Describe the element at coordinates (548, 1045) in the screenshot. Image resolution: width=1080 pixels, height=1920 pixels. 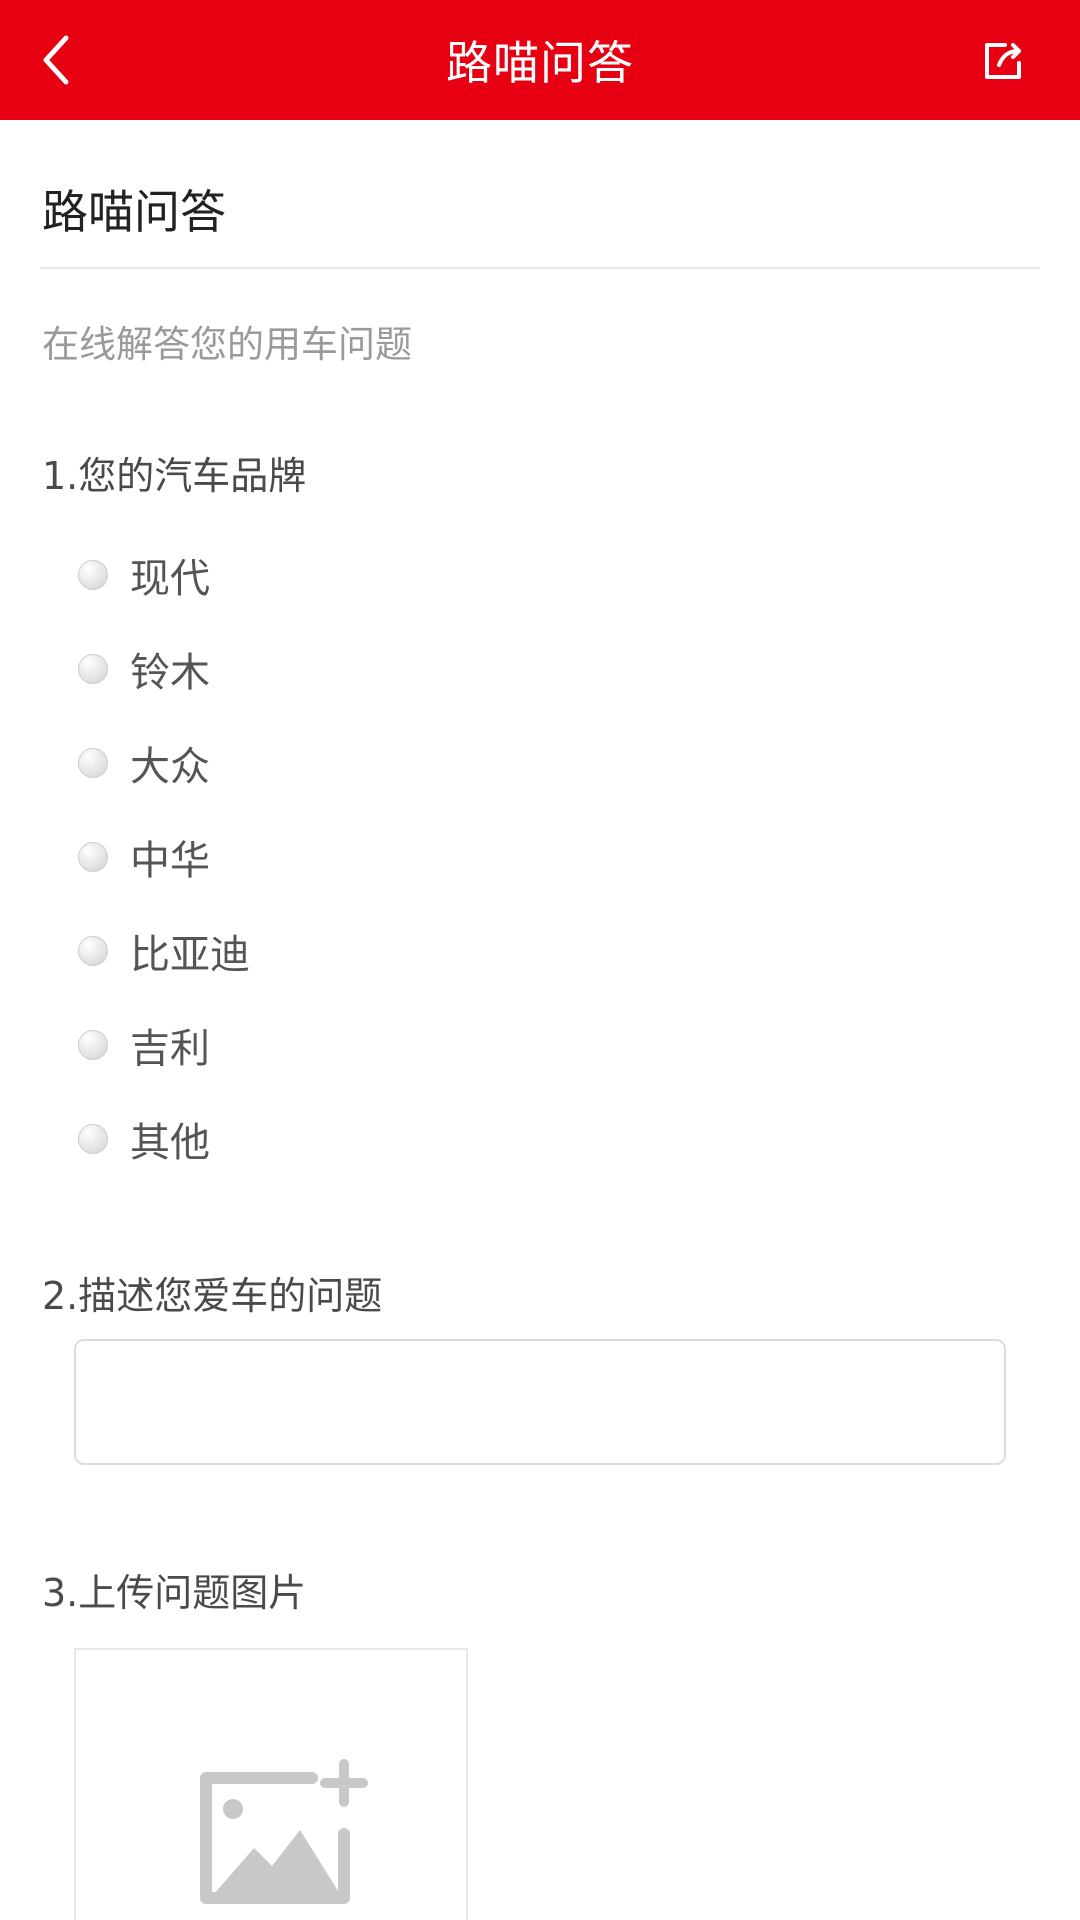
I see `option-jili: 吉利` at that location.